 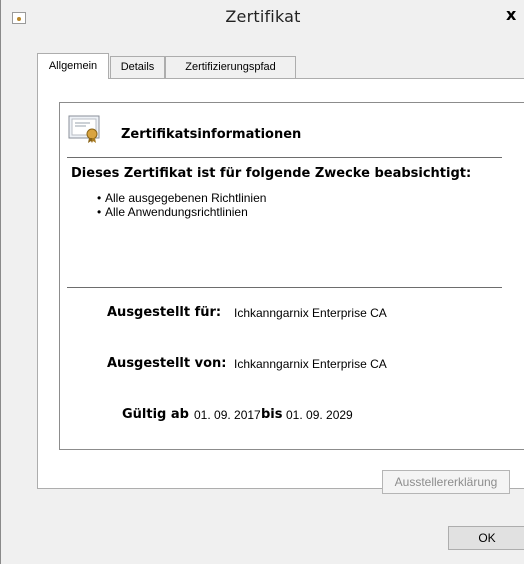 I want to click on certificate-icon, so click(x=84, y=129).